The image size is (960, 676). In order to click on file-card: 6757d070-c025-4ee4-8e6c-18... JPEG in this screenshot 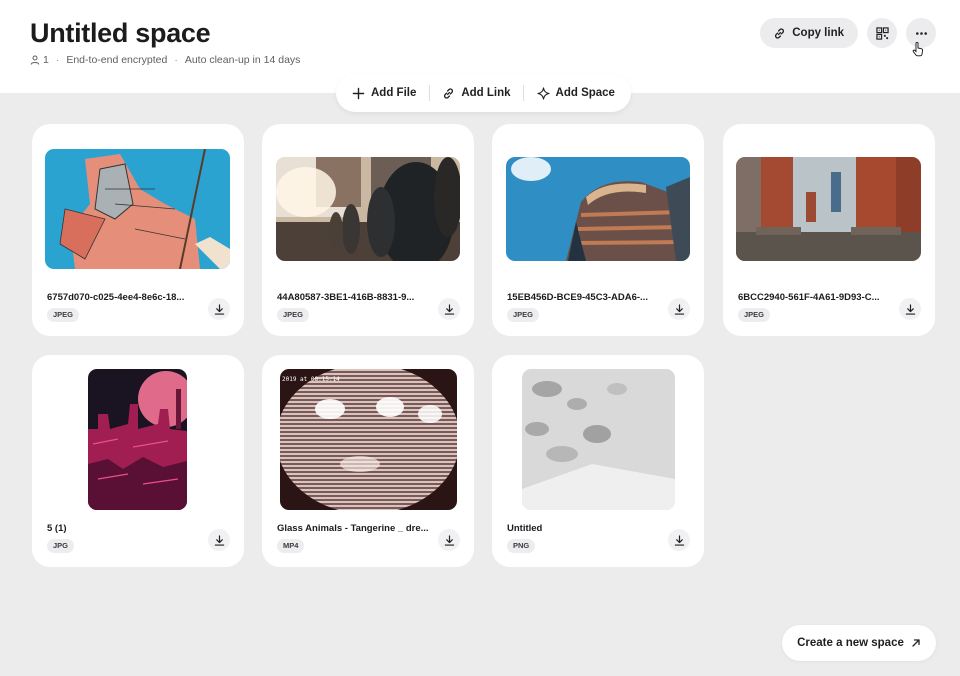, I will do `click(138, 230)`.